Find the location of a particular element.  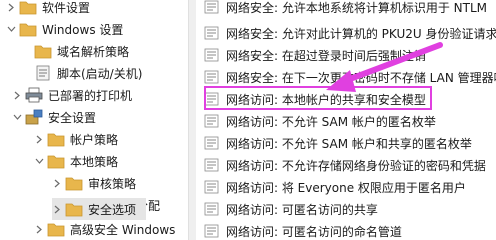

policy-row: 网络访问: 可匿名访问的命名管道 is located at coordinates (303, 230).